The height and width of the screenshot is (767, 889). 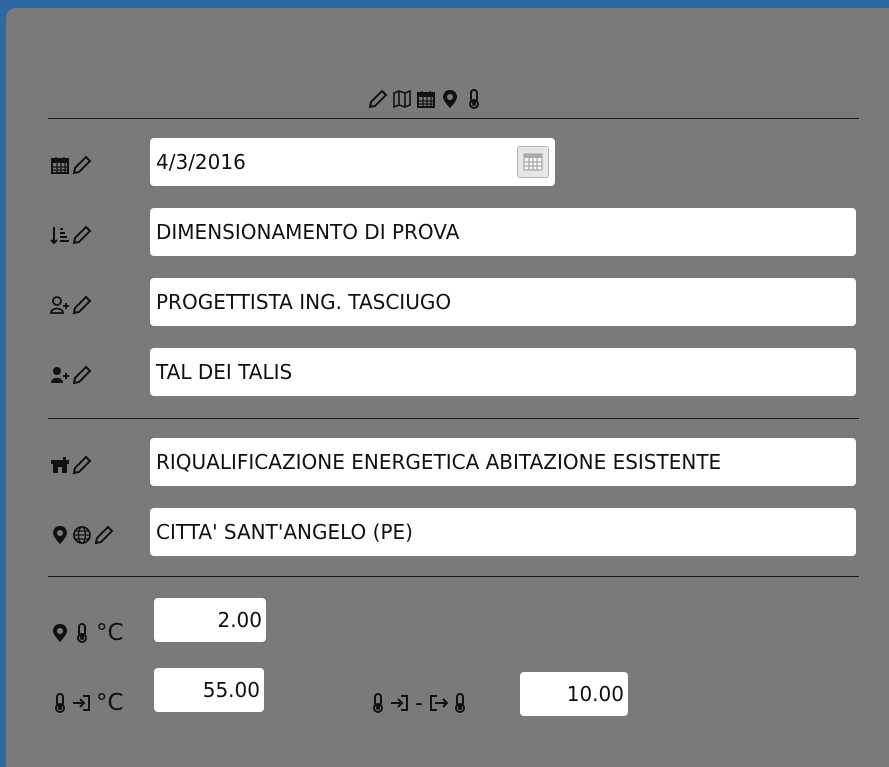 What do you see at coordinates (71, 235) in the screenshot?
I see `description-label-icons` at bounding box center [71, 235].